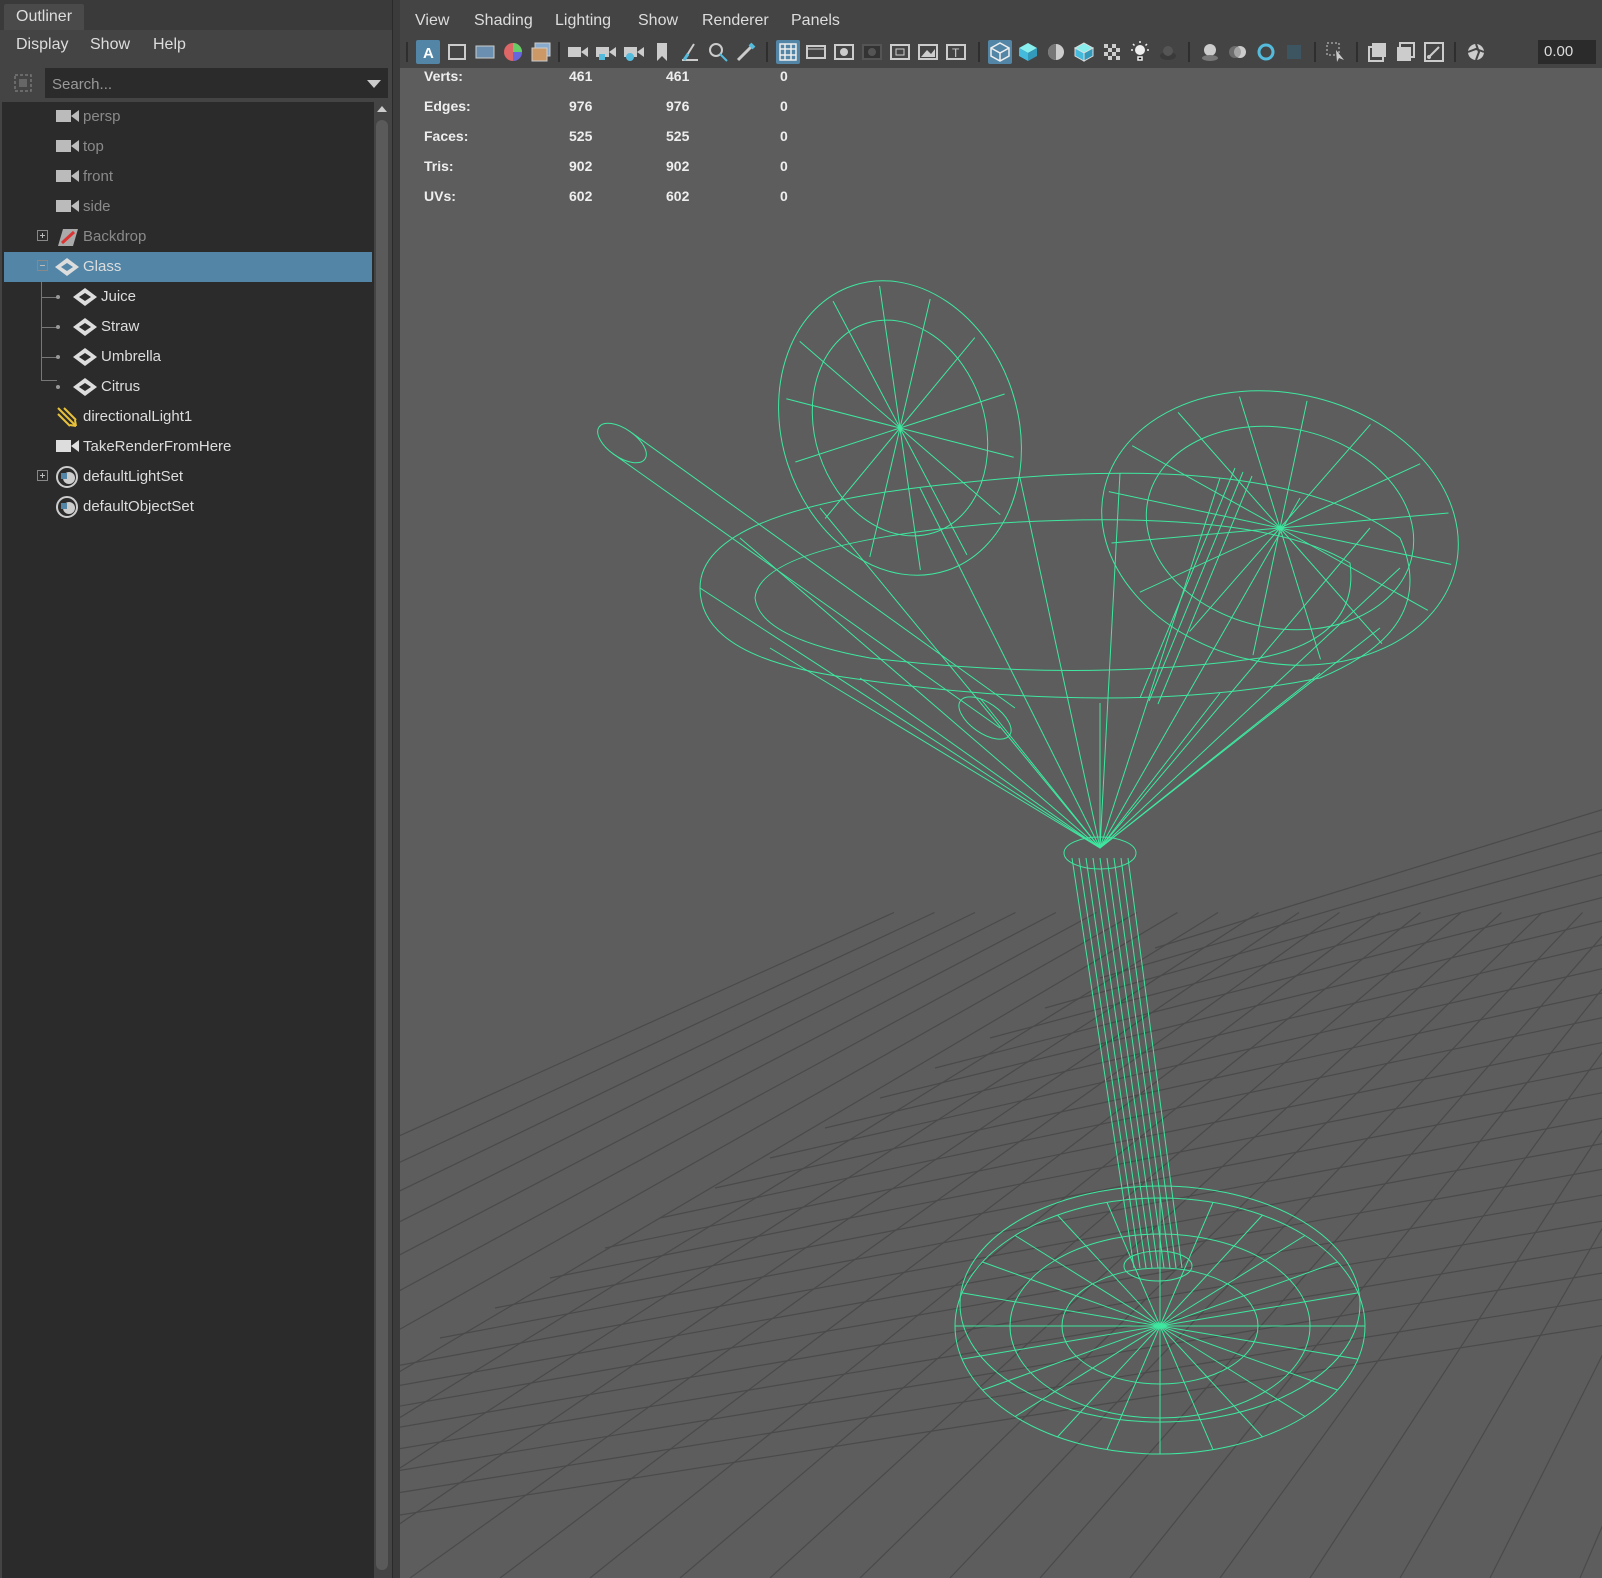 The width and height of the screenshot is (1602, 1578). What do you see at coordinates (188, 417) in the screenshot?
I see `tree-item-directional-light: directionalLight1` at bounding box center [188, 417].